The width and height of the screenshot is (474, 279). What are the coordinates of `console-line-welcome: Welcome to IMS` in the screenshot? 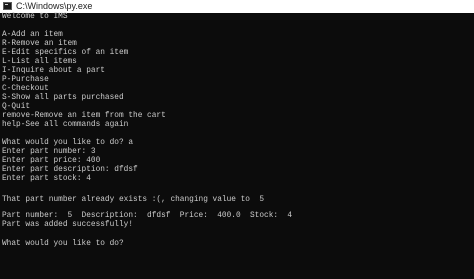 It's located at (35, 17).